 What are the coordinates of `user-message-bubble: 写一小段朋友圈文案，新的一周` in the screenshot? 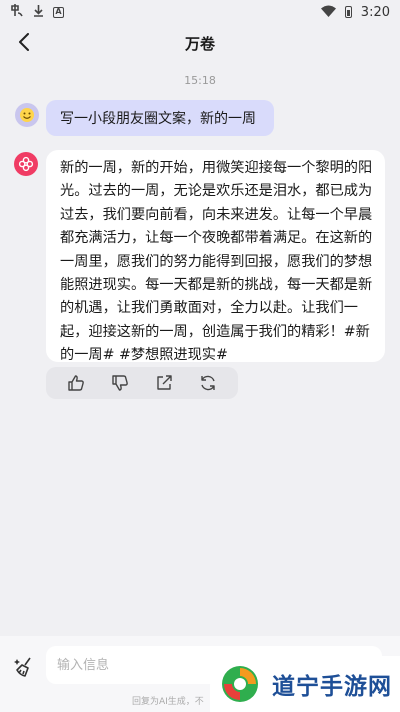 It's located at (160, 118).